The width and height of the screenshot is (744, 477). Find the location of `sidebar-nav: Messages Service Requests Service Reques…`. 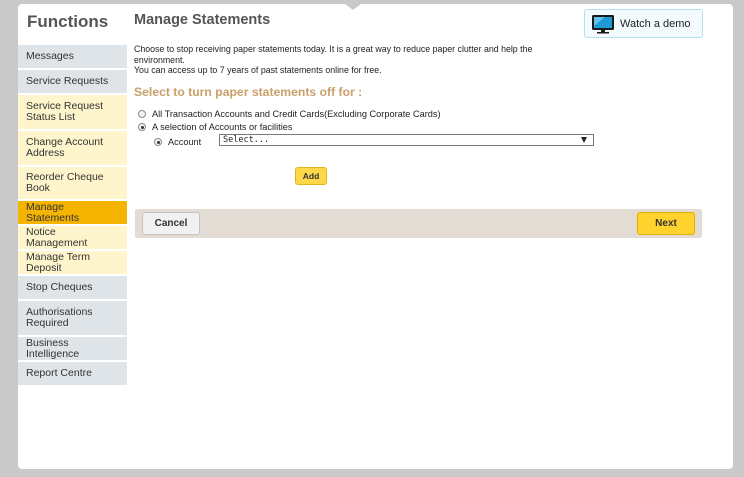

sidebar-nav: Messages Service Requests Service Reques… is located at coordinates (72, 216).